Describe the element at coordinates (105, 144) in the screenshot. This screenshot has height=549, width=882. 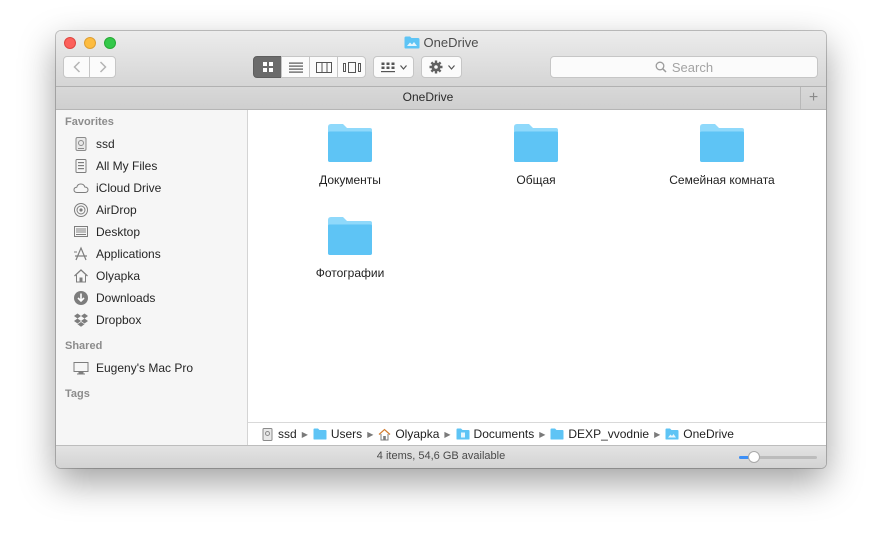
I see `sidebar-item-label: ssd` at that location.